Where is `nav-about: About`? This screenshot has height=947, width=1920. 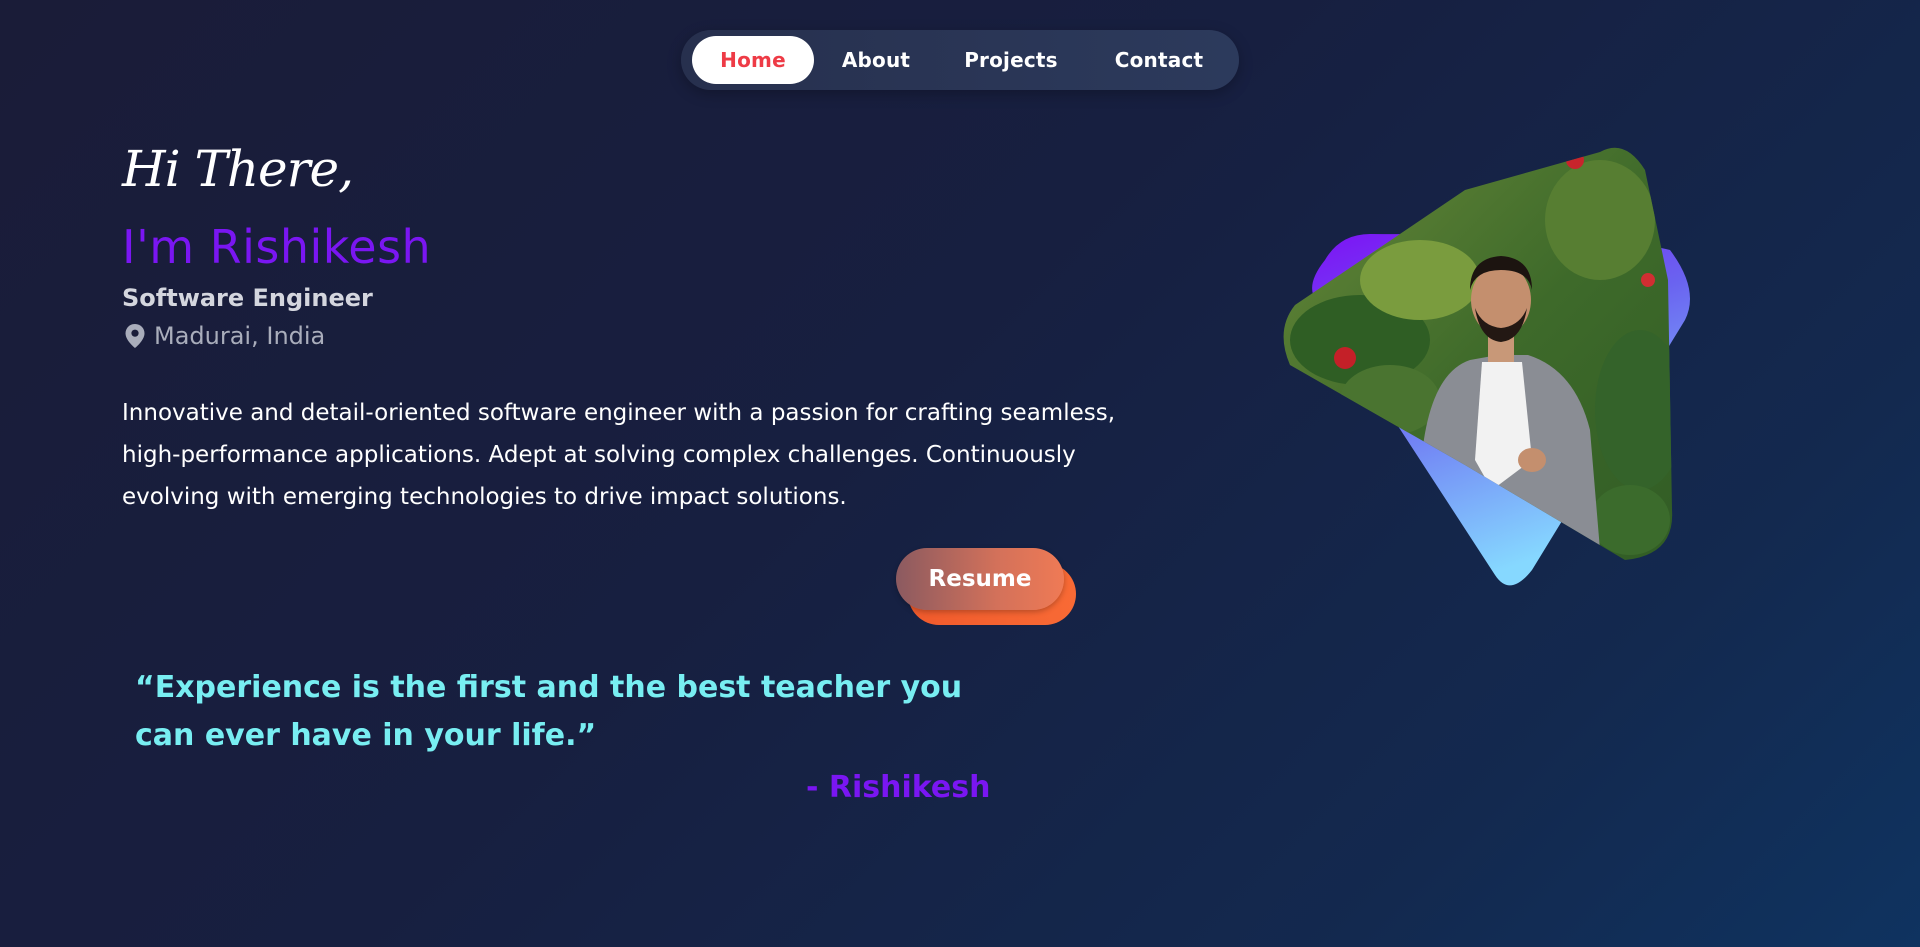
nav-about: About is located at coordinates (876, 60).